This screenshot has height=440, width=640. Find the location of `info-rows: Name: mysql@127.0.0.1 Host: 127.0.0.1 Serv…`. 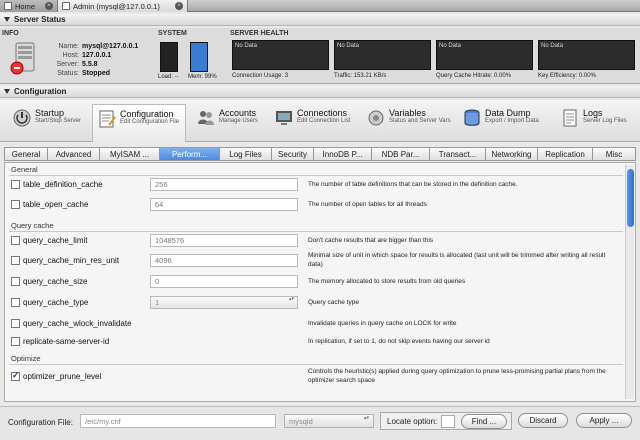

info-rows: Name: mysql@127.0.0.1 Host: 127.0.0.1 Serv… is located at coordinates (92, 60).